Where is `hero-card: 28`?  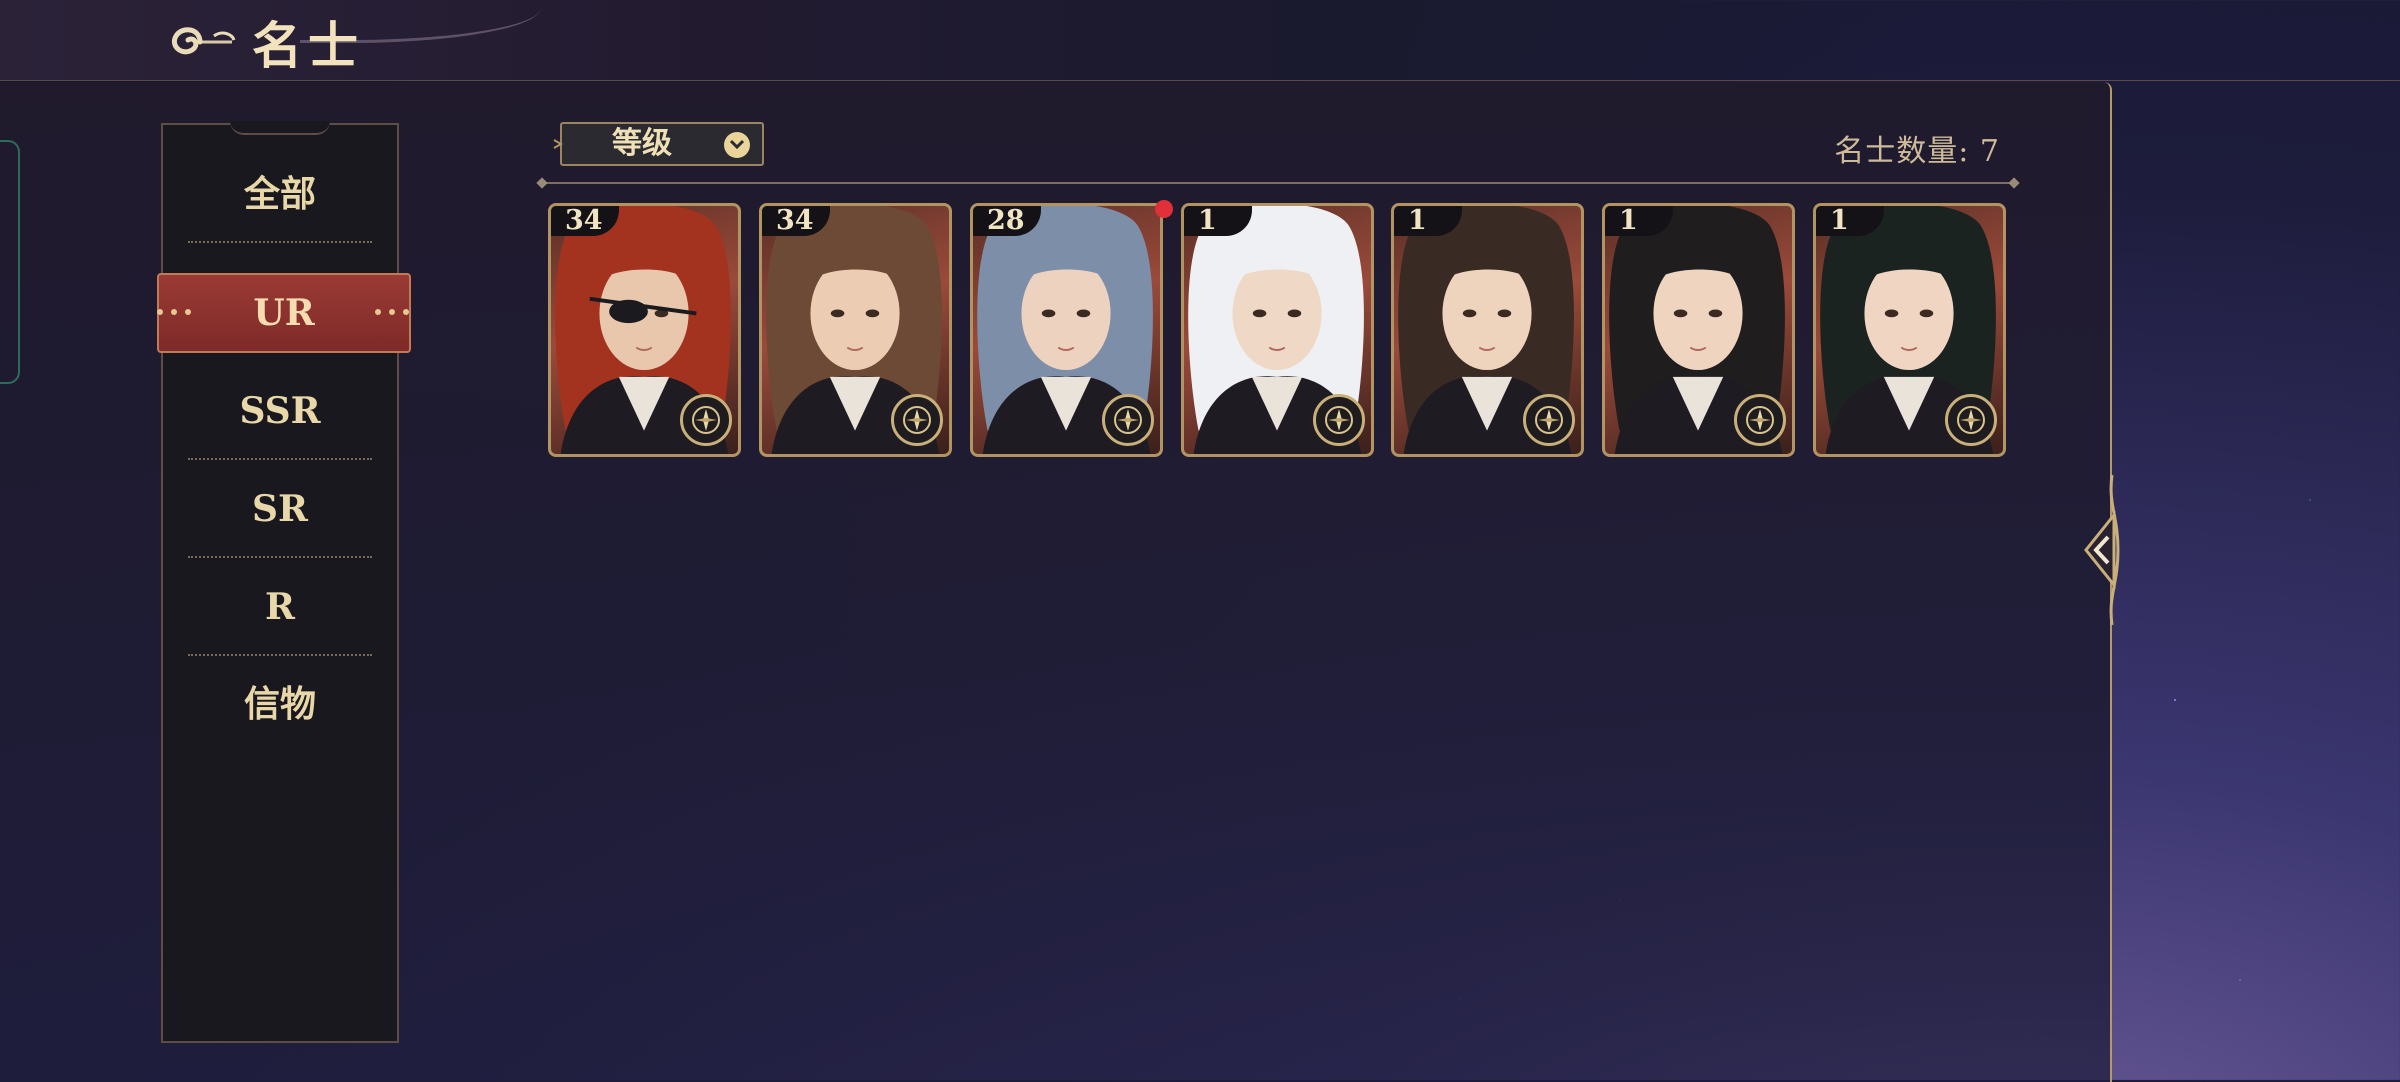 hero-card: 28 is located at coordinates (1066, 330).